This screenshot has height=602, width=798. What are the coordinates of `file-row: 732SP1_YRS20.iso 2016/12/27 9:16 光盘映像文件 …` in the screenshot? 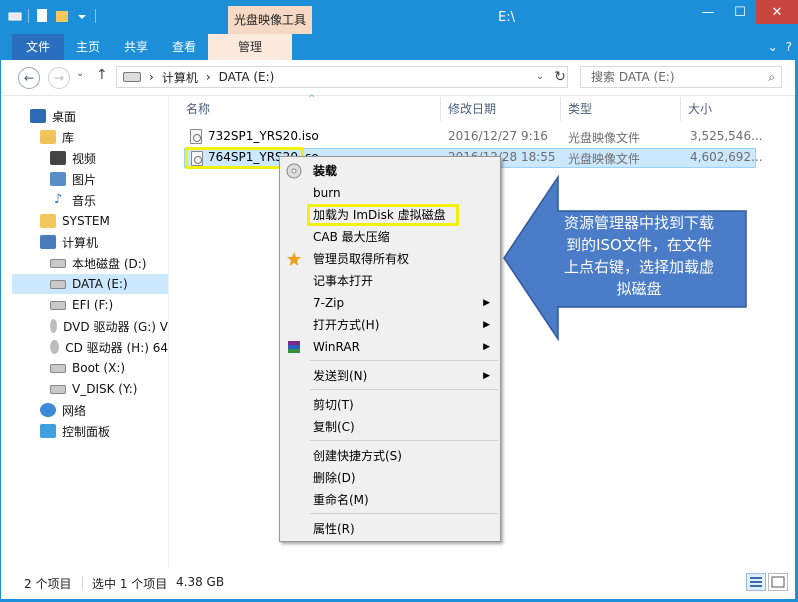 It's located at (473, 137).